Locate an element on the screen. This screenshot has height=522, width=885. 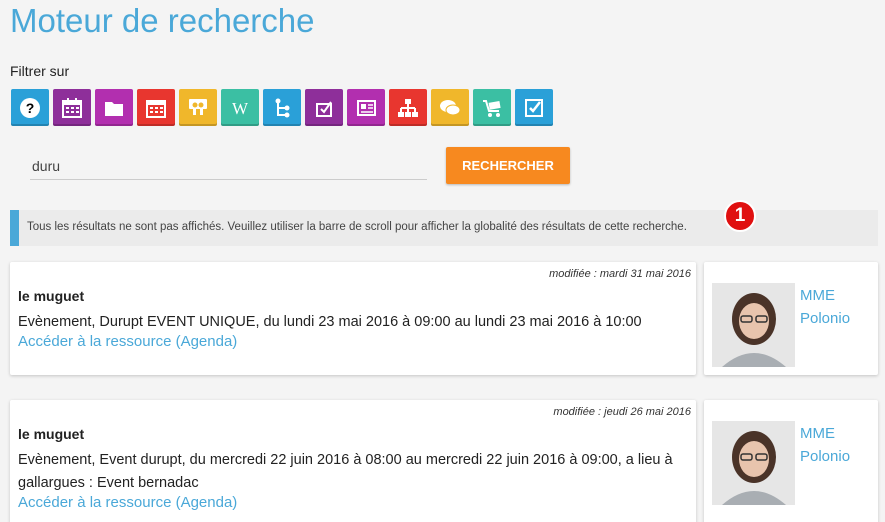
filter-sitemap-button is located at coordinates (408, 107).